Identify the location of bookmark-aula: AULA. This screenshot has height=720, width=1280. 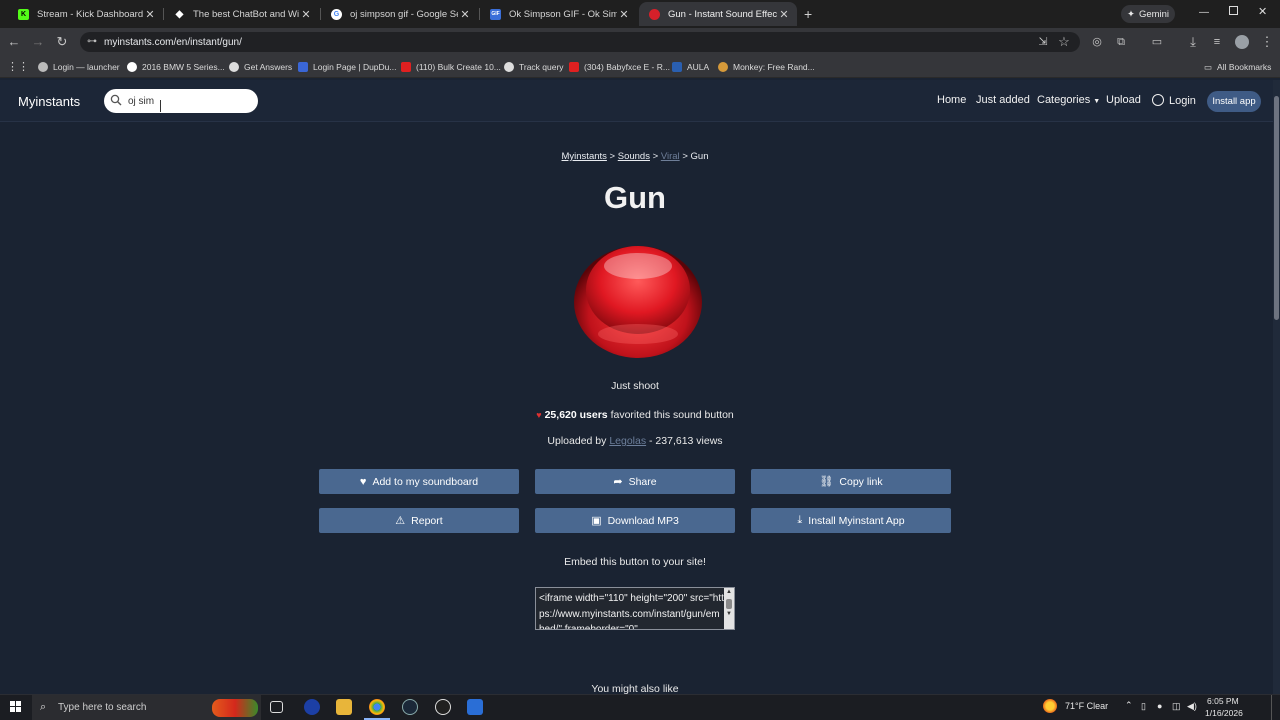
(690, 67).